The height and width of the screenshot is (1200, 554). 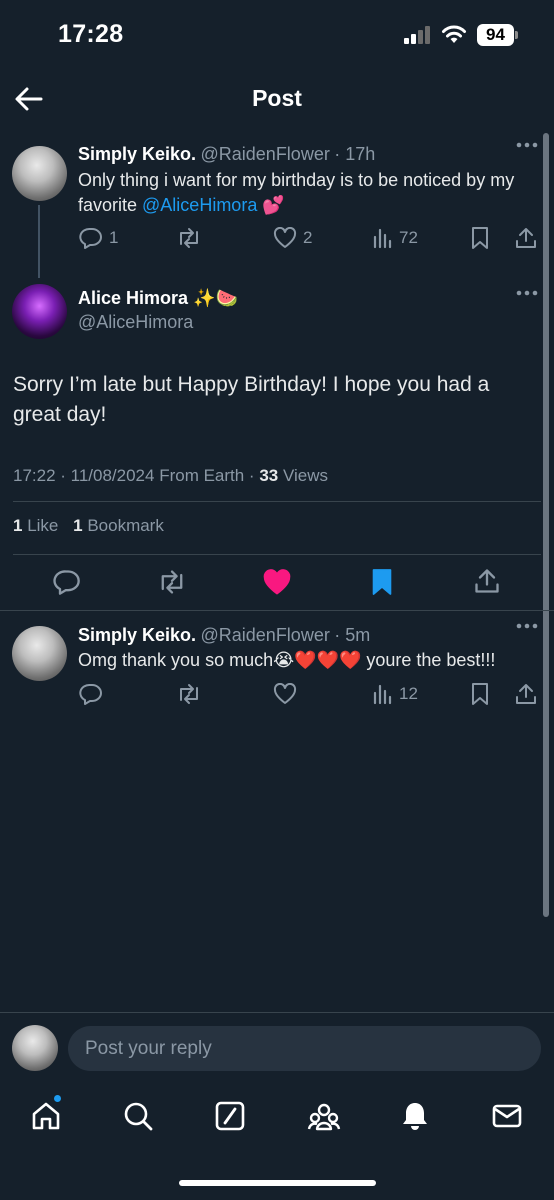 I want to click on post-author-line: Simply Keiko. @RaidenFlower · 5m, so click(x=224, y=635).